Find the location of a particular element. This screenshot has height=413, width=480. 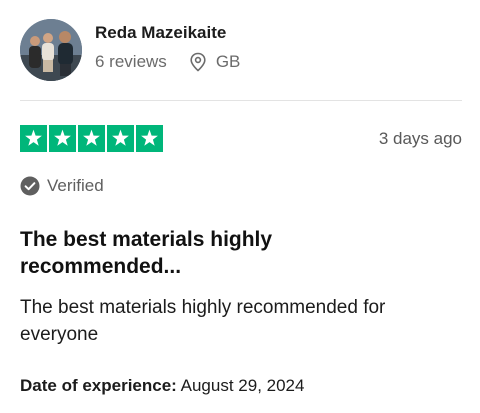

reviewer-header: Reda Mazeikaite 6 reviews GB is located at coordinates (241, 50).